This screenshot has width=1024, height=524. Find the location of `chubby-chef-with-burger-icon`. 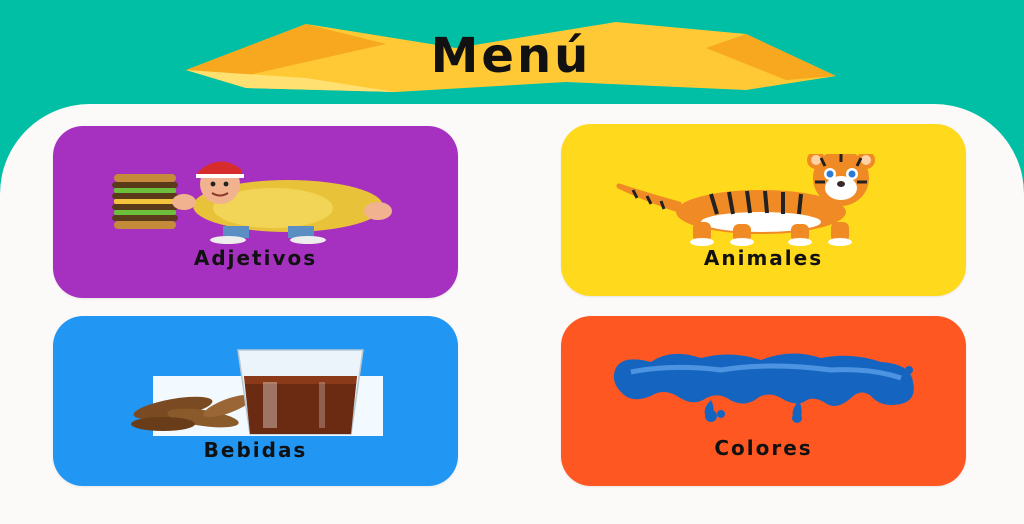

chubby-chef-with-burger-icon is located at coordinates (252, 202).